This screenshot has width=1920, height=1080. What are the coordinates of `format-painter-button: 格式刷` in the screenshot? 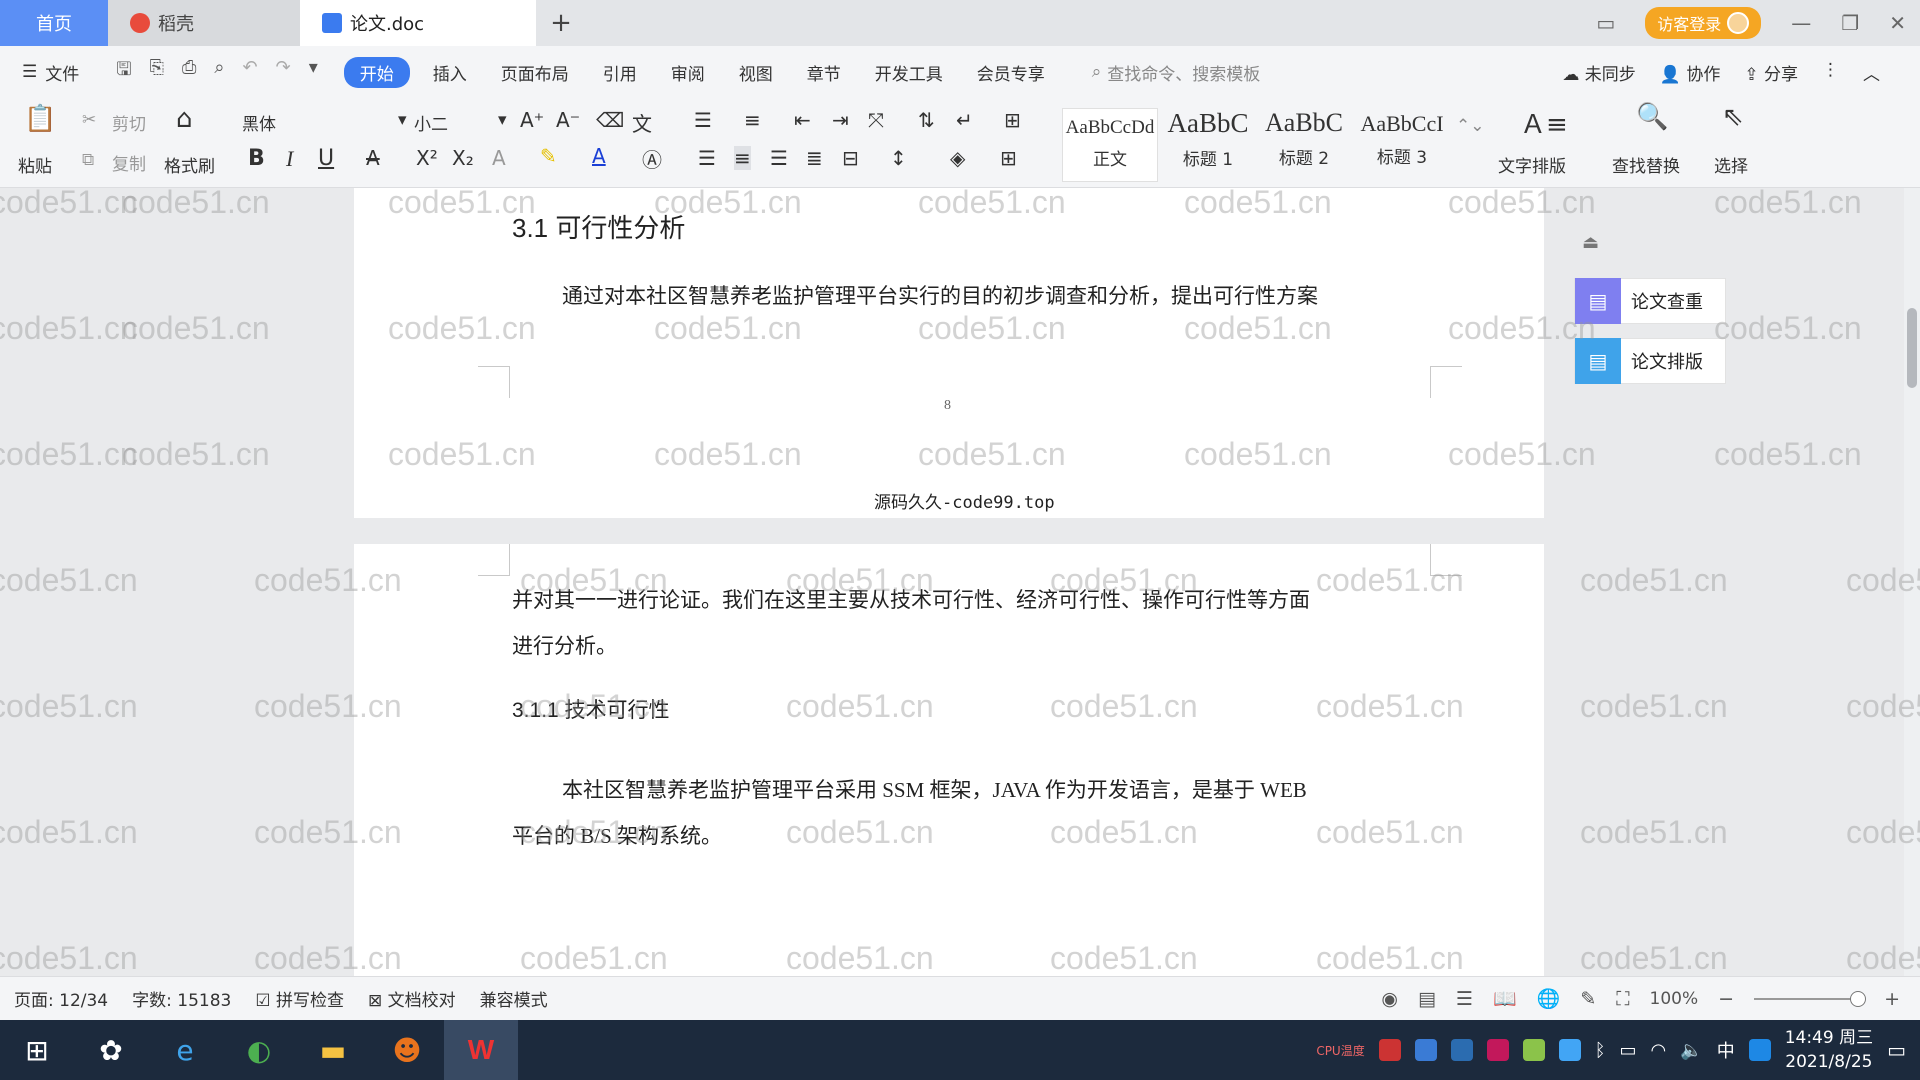 It's located at (189, 164).